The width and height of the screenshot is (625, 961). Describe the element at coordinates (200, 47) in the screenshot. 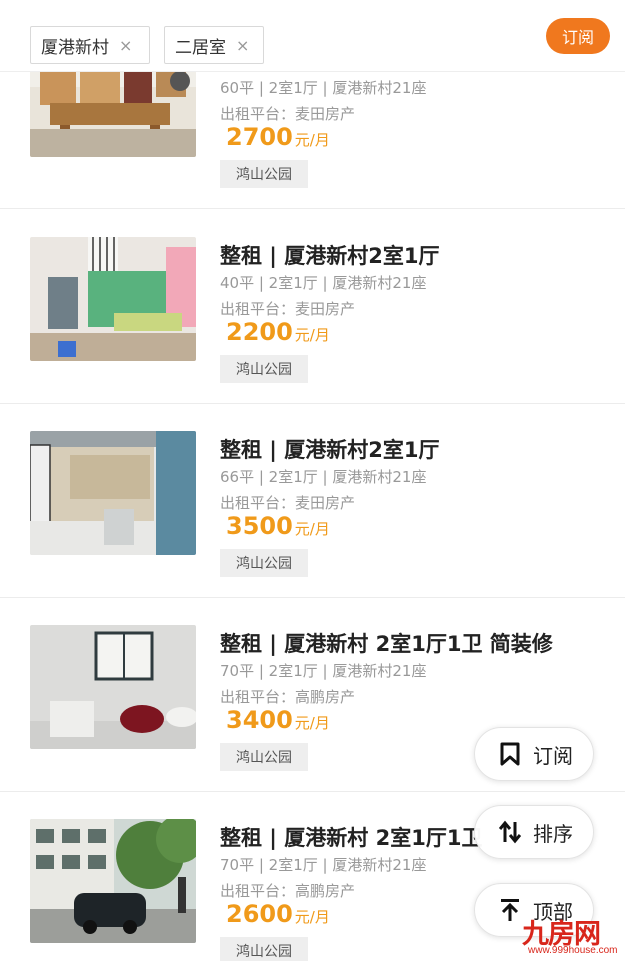

I see `filter-chip-label: 二居室` at that location.